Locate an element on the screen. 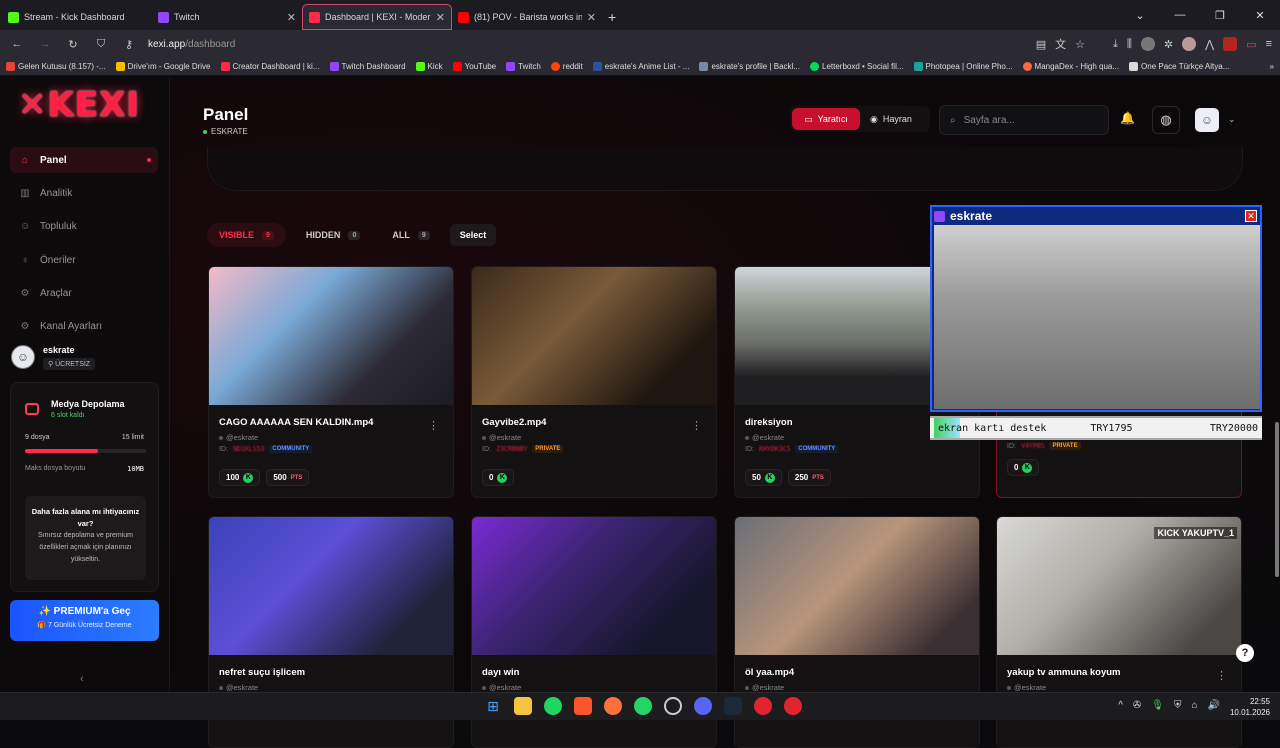 Image resolution: width=1280 pixels, height=748 pixels. sidebar-item-kanal-ayarlari: ⚙ Kanal Ayarları is located at coordinates (84, 326).